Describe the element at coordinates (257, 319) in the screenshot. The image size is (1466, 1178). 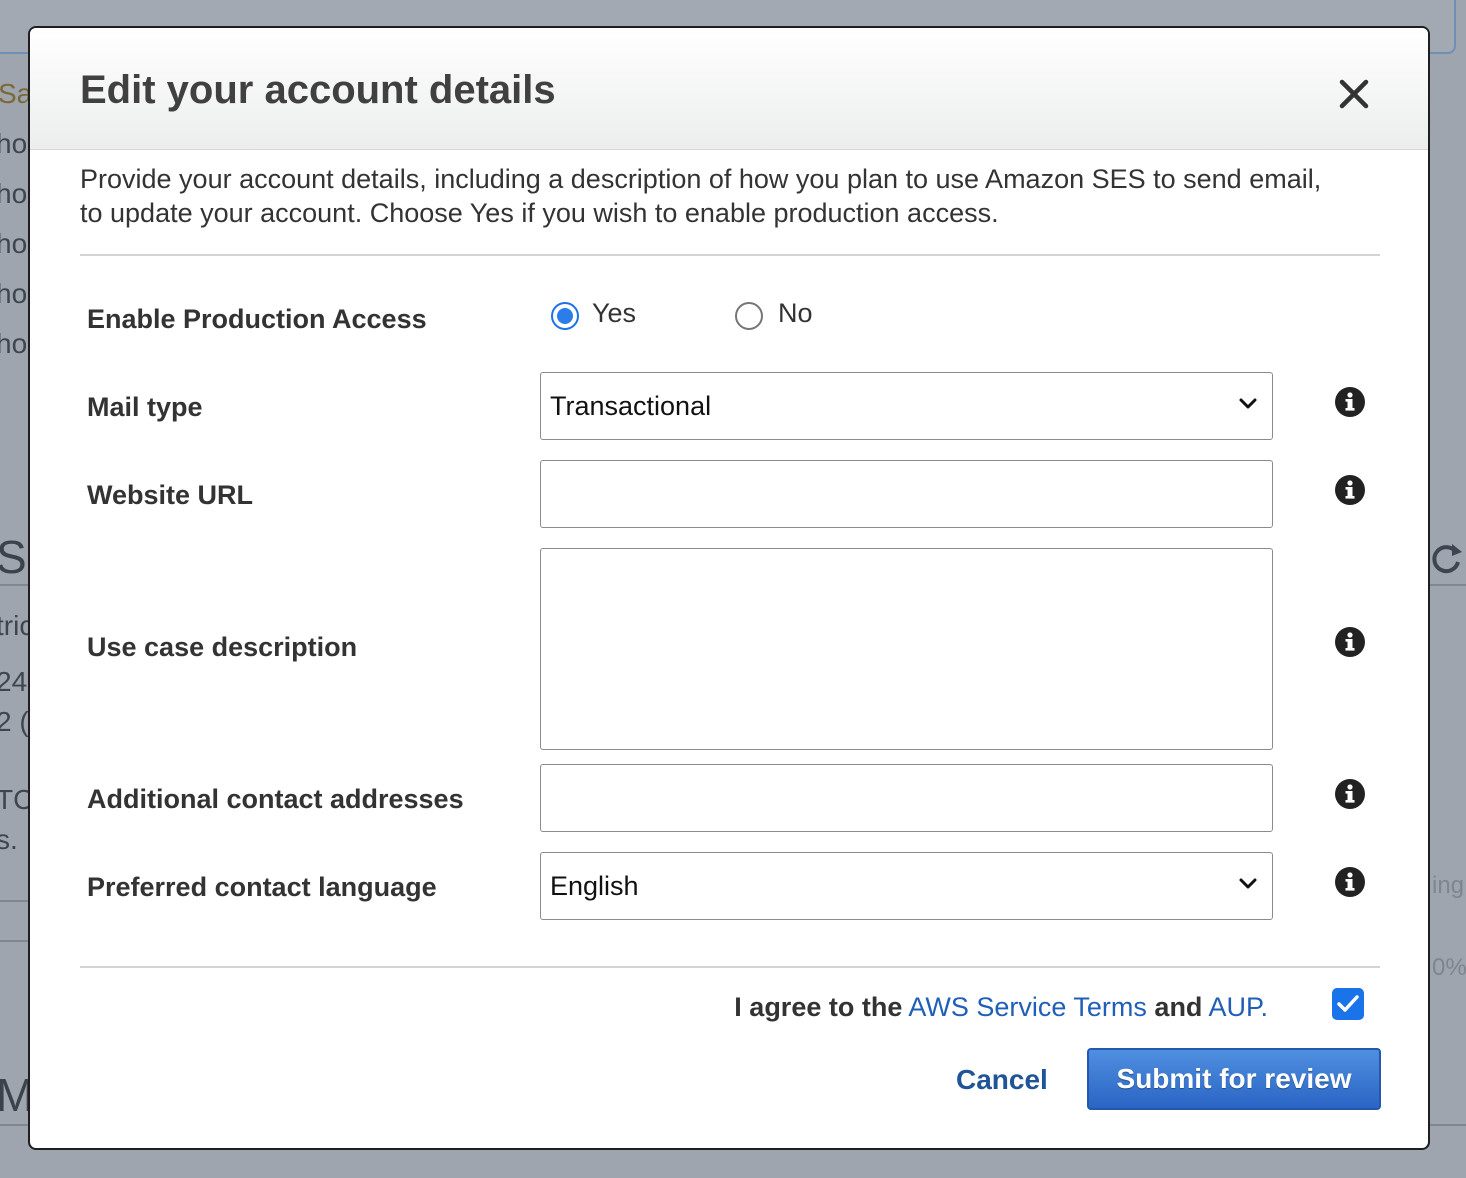
I see `production-access-label: Enable Production Access` at that location.